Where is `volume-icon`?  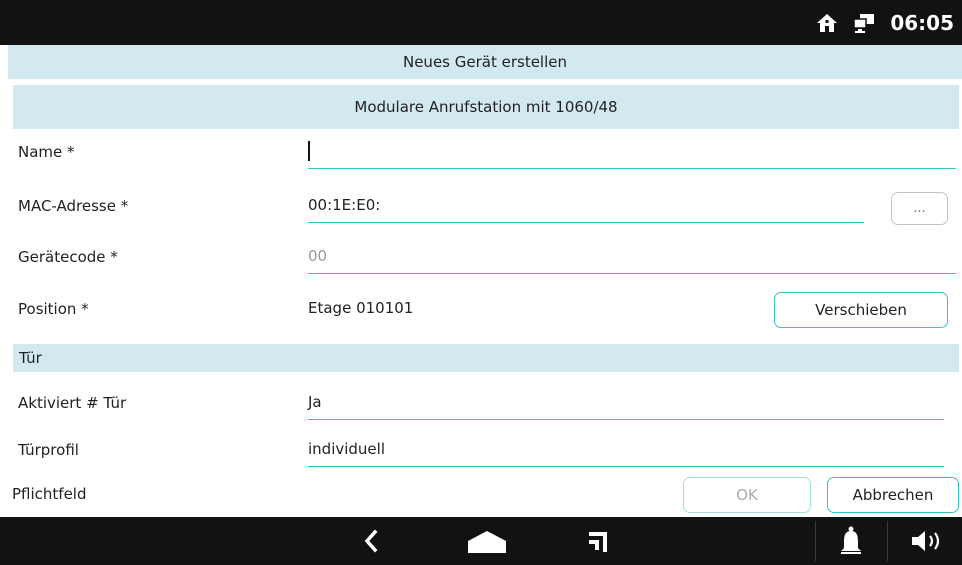
volume-icon is located at coordinates (928, 541).